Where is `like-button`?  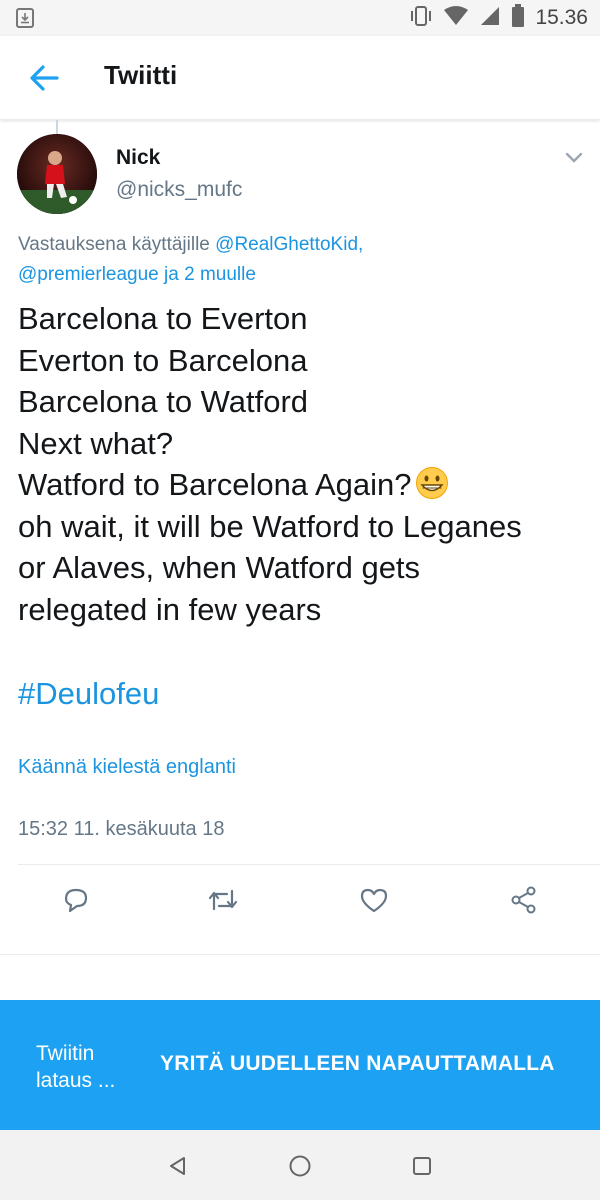 like-button is located at coordinates (374, 902).